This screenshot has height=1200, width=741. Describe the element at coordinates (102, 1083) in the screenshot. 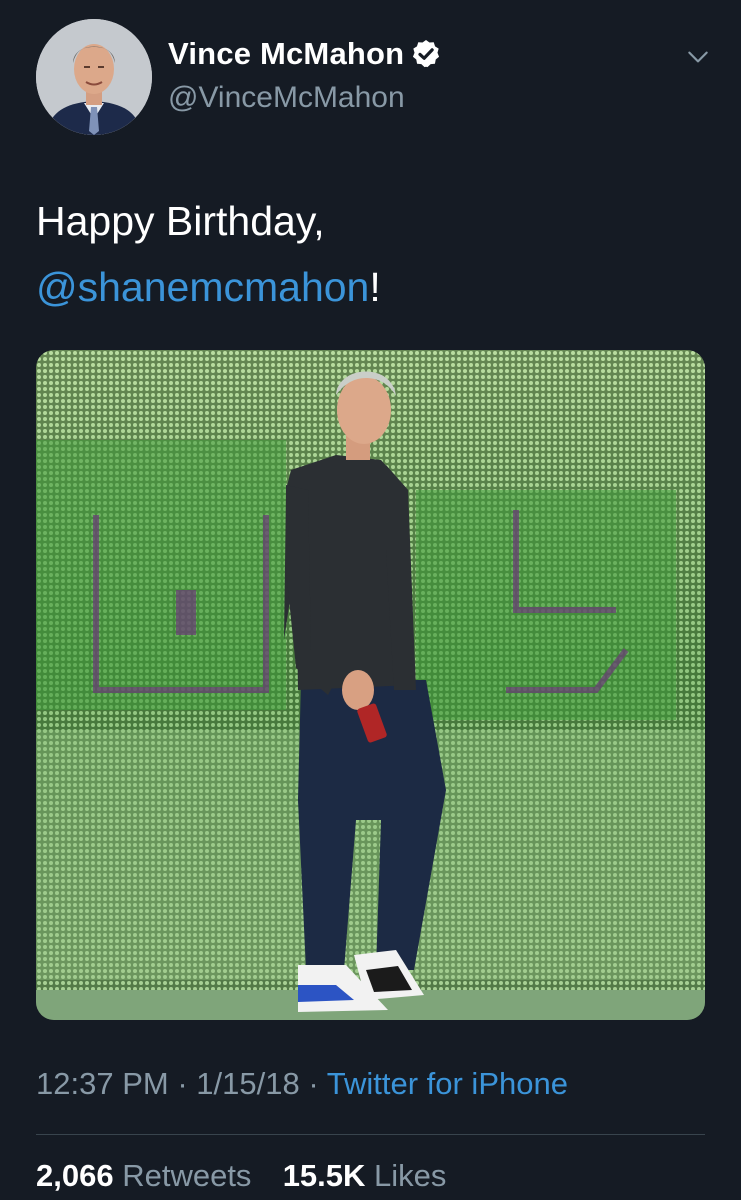

I see `tweet-time: 12:37 PM` at that location.